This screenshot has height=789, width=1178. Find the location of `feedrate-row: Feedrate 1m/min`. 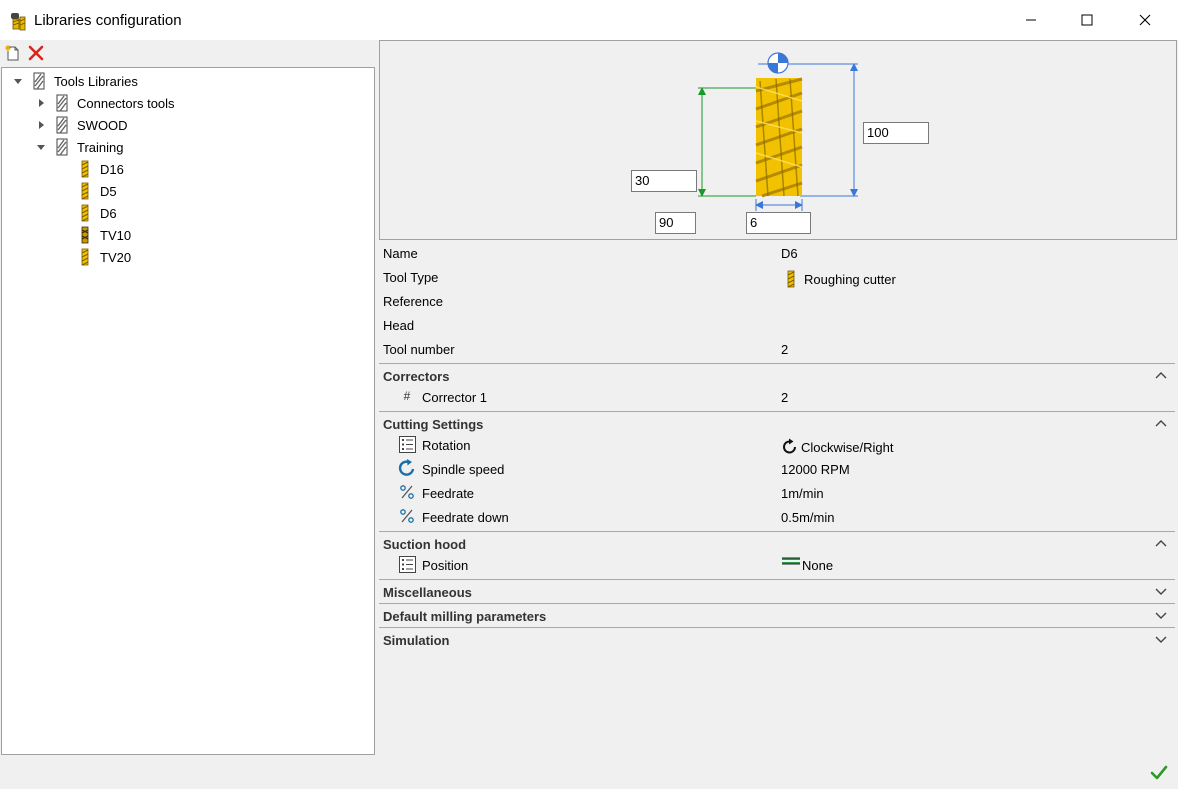

feedrate-row: Feedrate 1m/min is located at coordinates (777, 493).